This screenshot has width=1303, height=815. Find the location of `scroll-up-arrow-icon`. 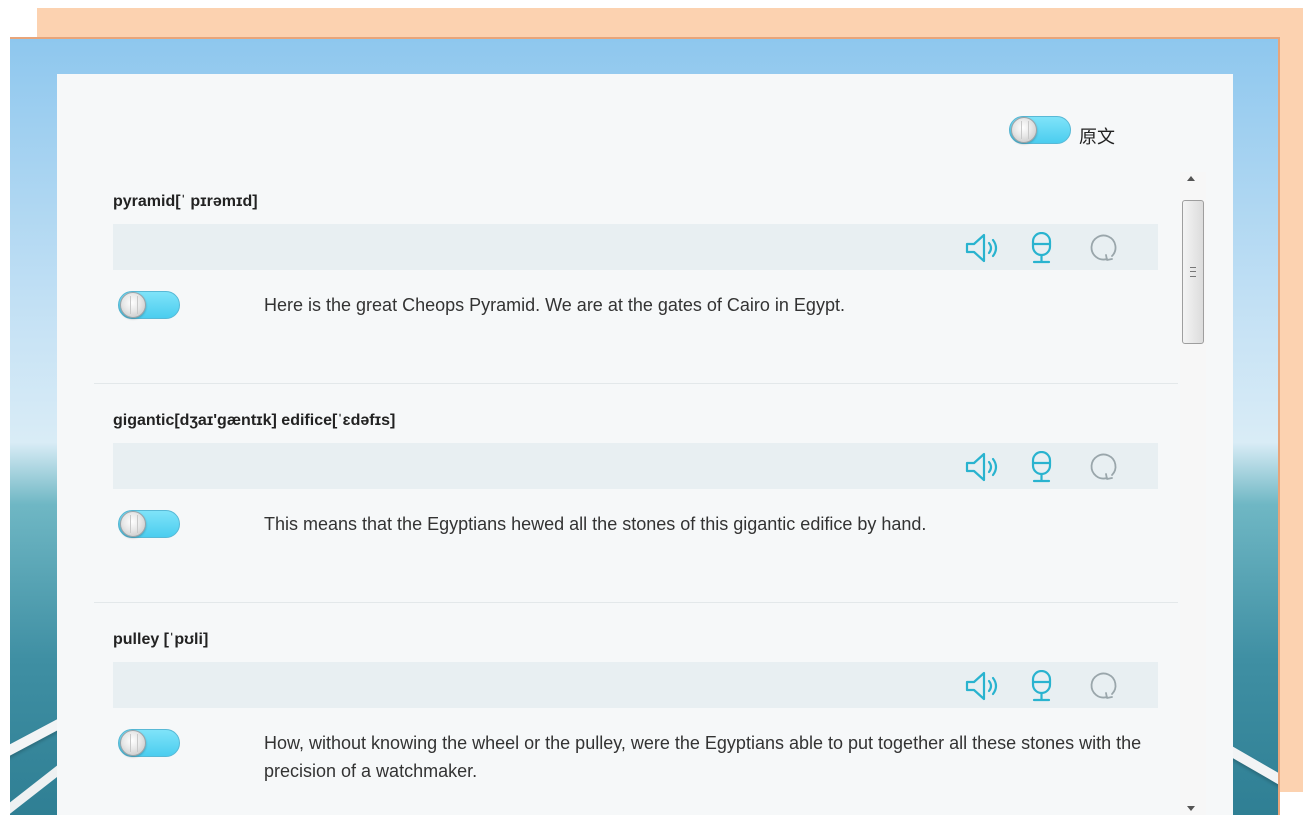

scroll-up-arrow-icon is located at coordinates (1191, 178).